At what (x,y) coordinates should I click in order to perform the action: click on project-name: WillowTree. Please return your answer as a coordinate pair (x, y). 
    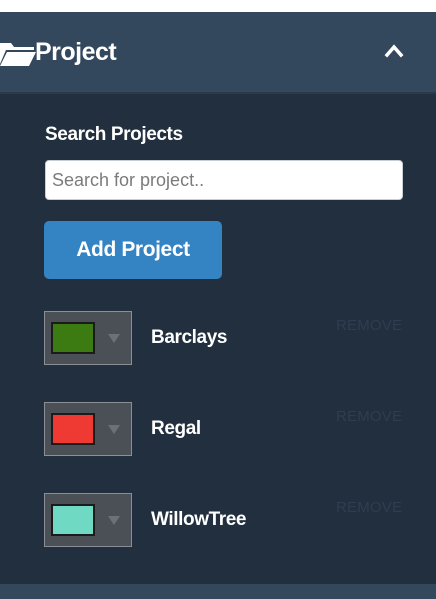
    Looking at the image, I should click on (199, 519).